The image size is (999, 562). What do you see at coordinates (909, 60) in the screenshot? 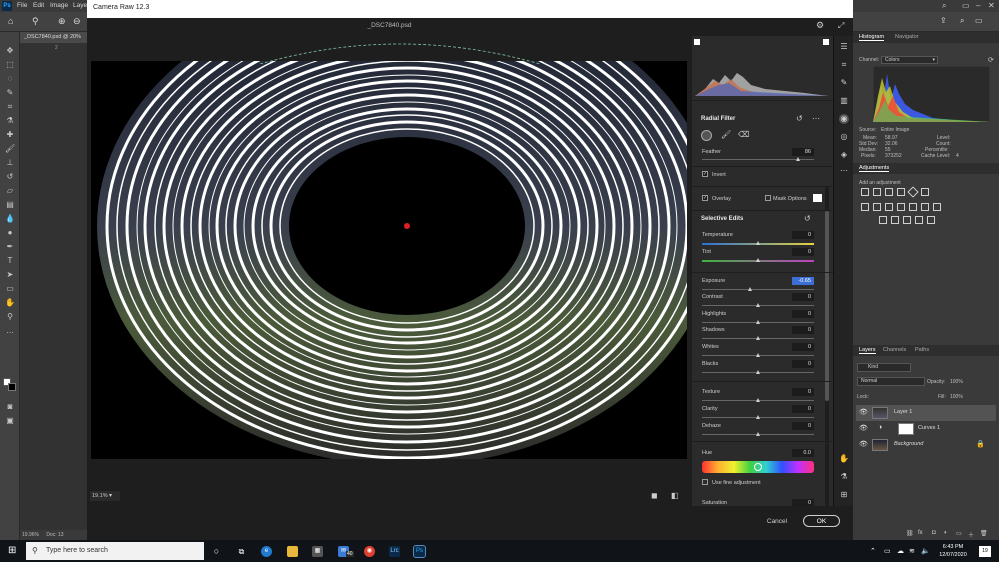
I see `channel-select: Colors ▾` at bounding box center [909, 60].